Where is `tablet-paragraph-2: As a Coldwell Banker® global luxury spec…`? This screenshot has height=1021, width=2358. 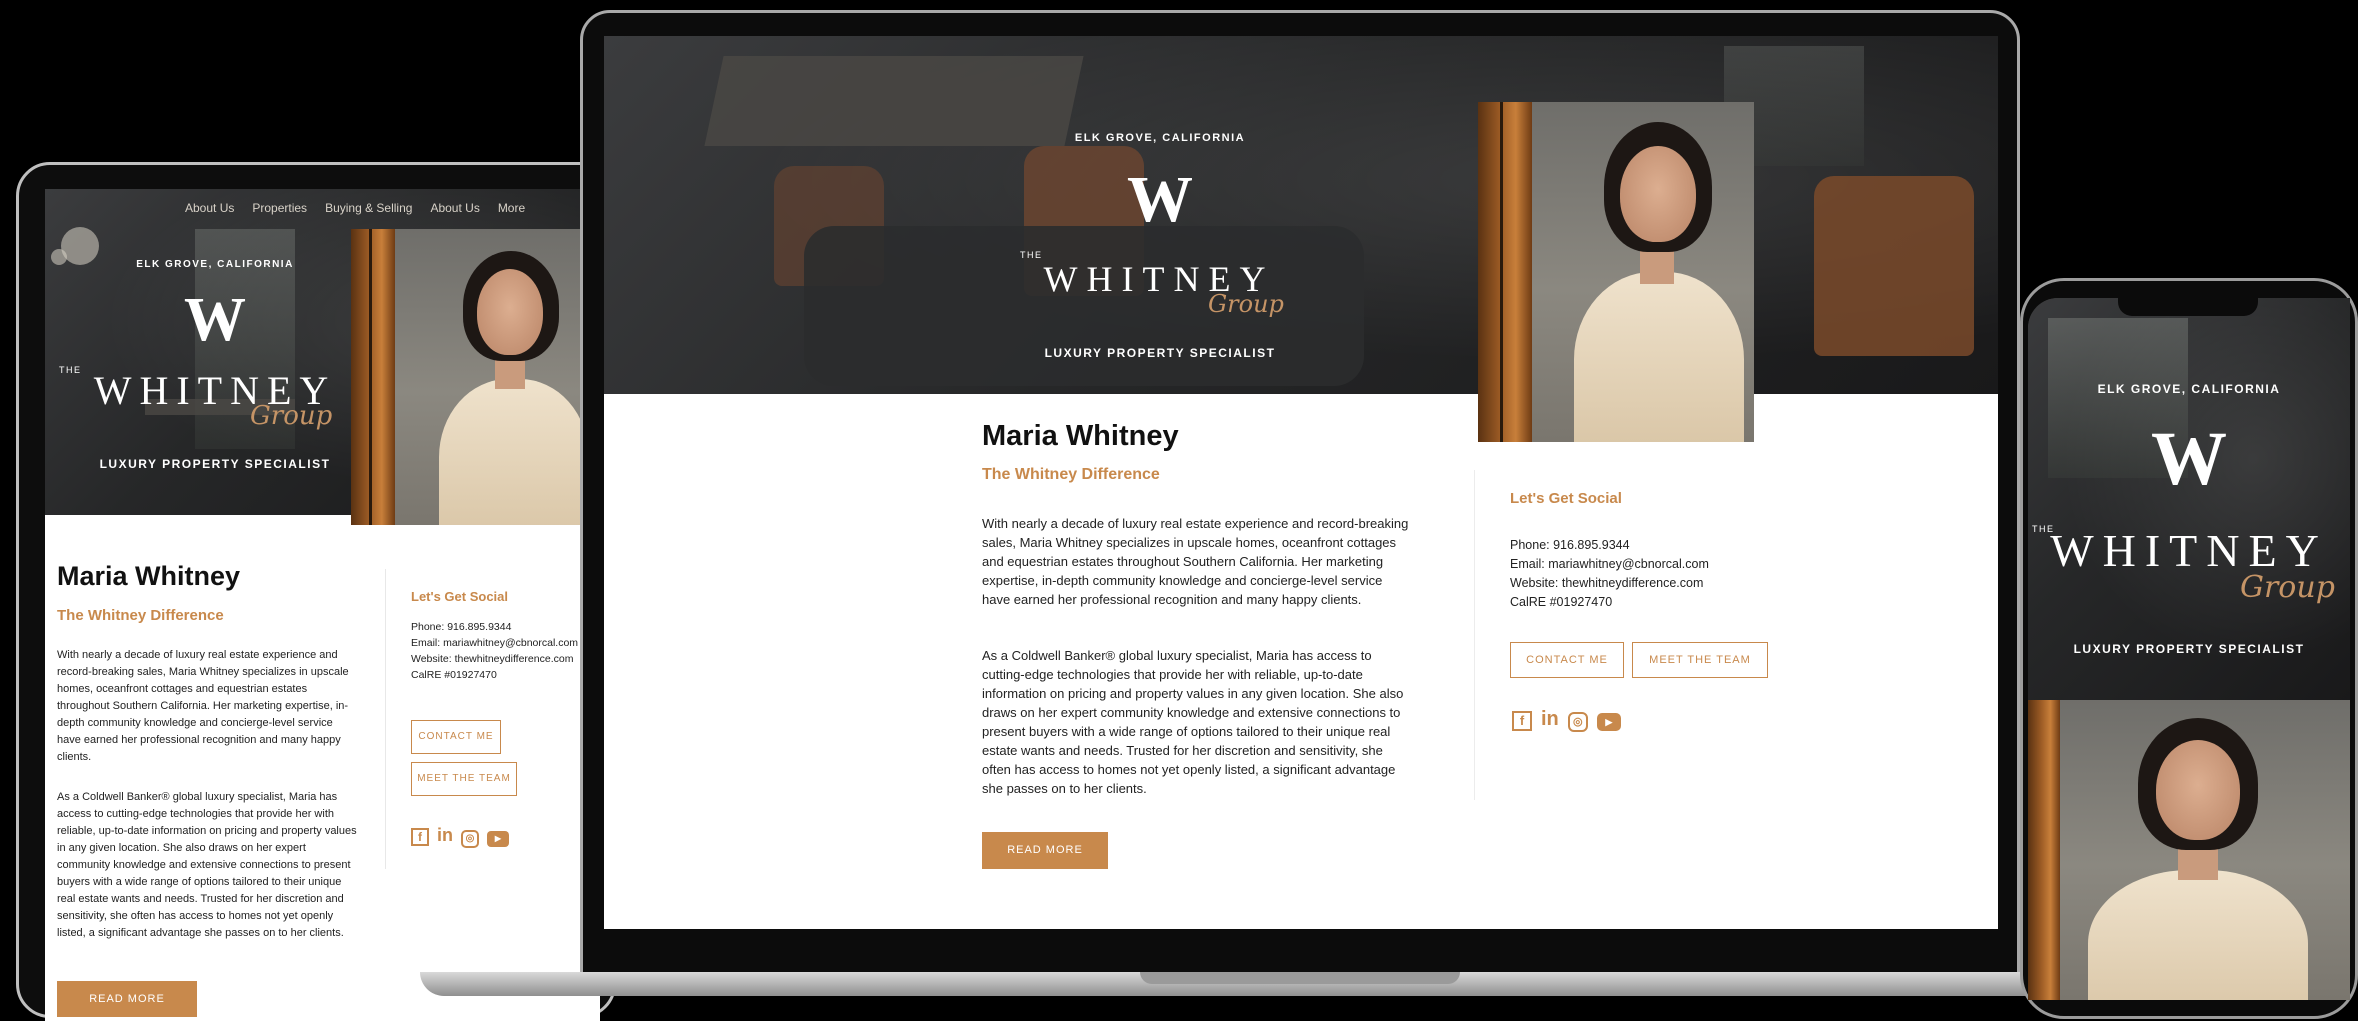
tablet-paragraph-2: As a Coldwell Banker® global luxury spec… is located at coordinates (207, 865).